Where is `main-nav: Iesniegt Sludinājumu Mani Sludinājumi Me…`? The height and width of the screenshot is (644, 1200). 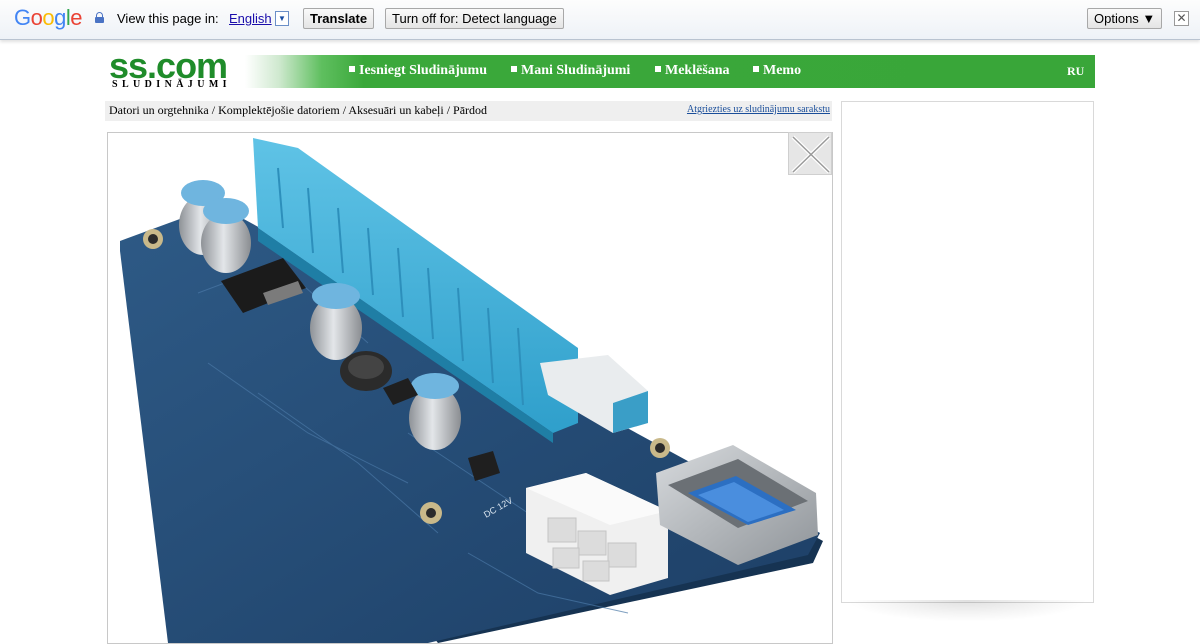 main-nav: Iesniegt Sludinājumu Mani Sludinājumi Me… is located at coordinates (670, 71).